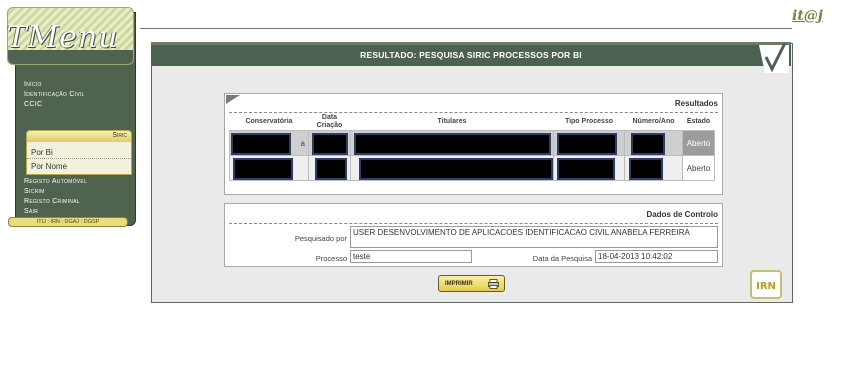  What do you see at coordinates (473, 223) in the screenshot?
I see `control-divider` at bounding box center [473, 223].